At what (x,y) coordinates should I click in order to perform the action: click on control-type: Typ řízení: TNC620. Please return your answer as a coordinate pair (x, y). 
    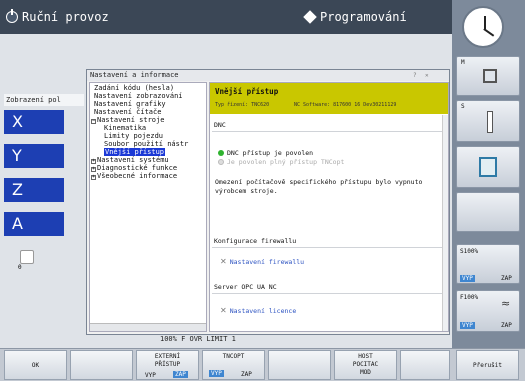
    Looking at the image, I should click on (242, 105).